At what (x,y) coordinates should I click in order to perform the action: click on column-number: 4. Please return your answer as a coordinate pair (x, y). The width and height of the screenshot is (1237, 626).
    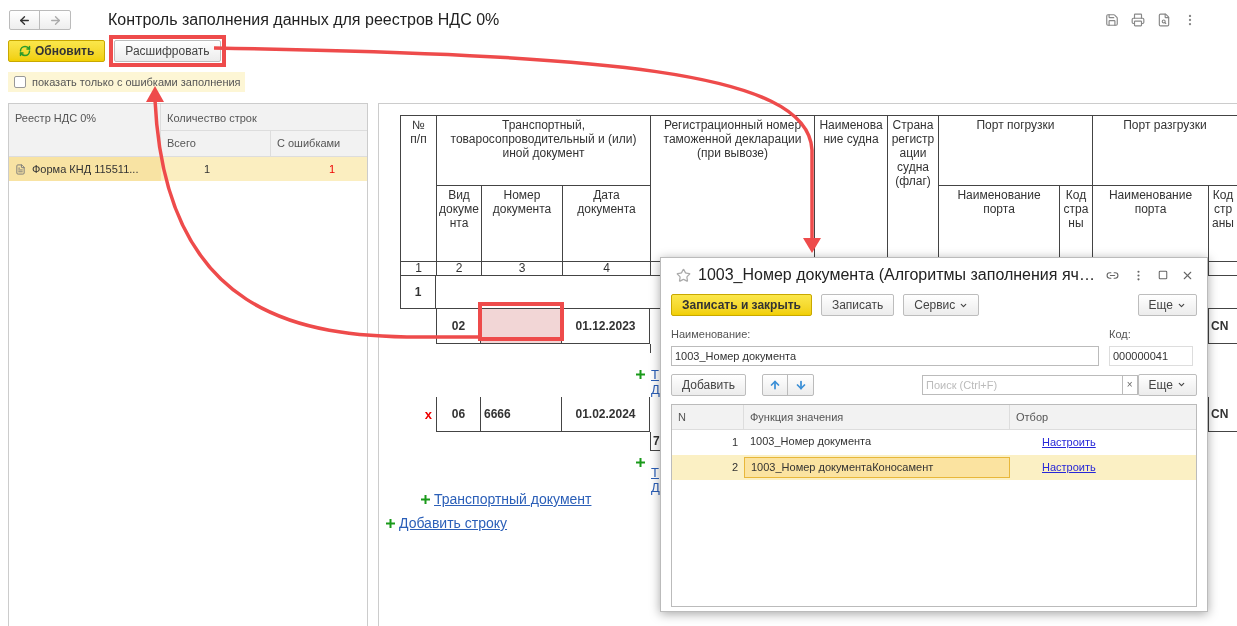
    Looking at the image, I should click on (607, 269).